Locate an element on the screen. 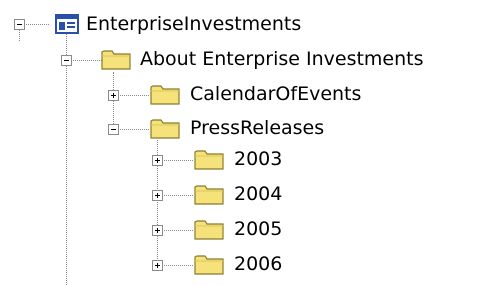 The height and width of the screenshot is (285, 480). expand-toggle-2003 is located at coordinates (157, 160).